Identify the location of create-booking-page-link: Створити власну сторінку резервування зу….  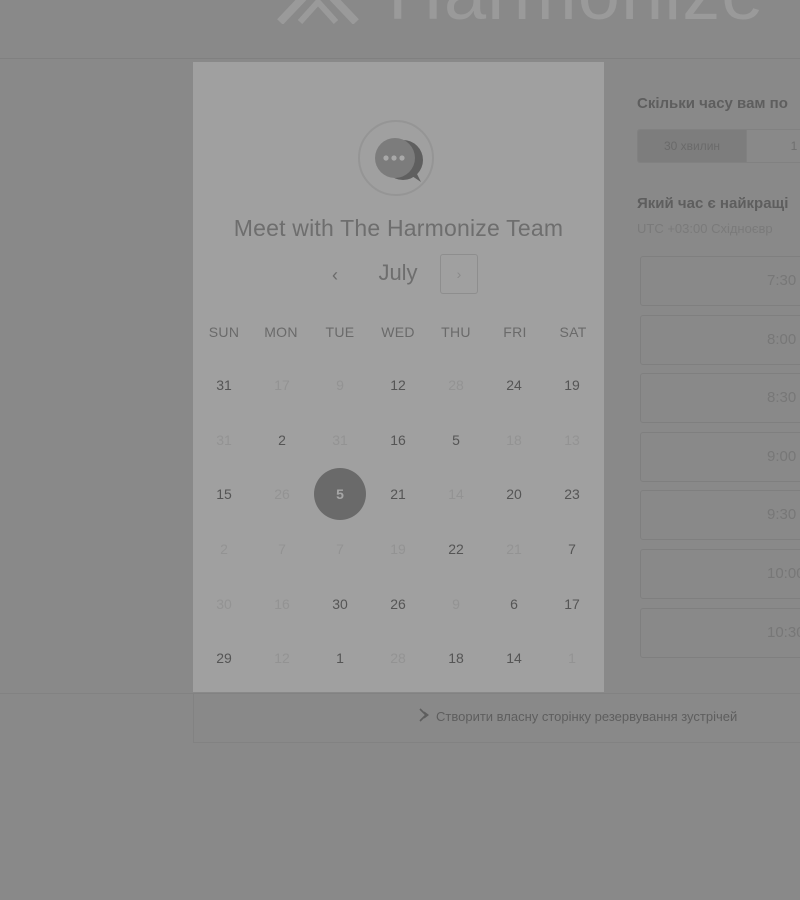
(577, 716).